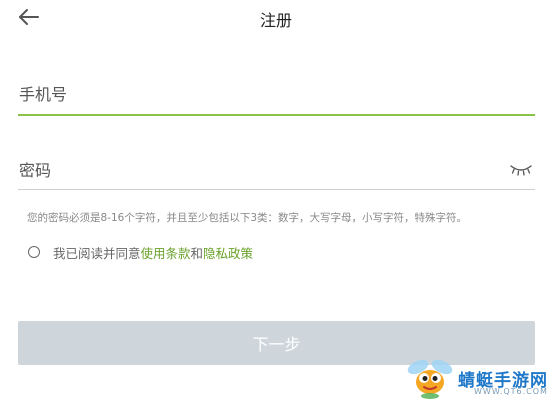  What do you see at coordinates (253, 94) in the screenshot?
I see `phone-input` at bounding box center [253, 94].